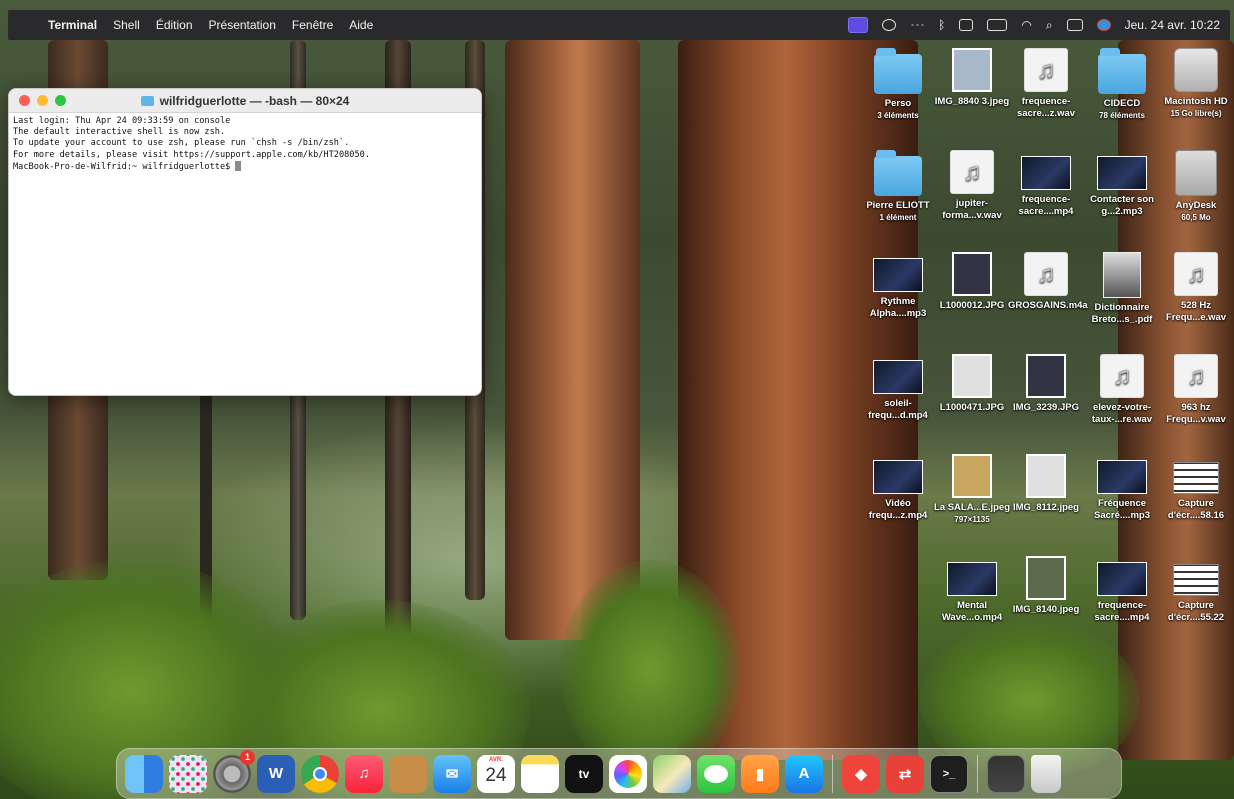 Image resolution: width=1234 pixels, height=799 pixels. Describe the element at coordinates (1196, 113) in the screenshot. I see `desktop-item-info: 15 Go libre(s)` at that location.